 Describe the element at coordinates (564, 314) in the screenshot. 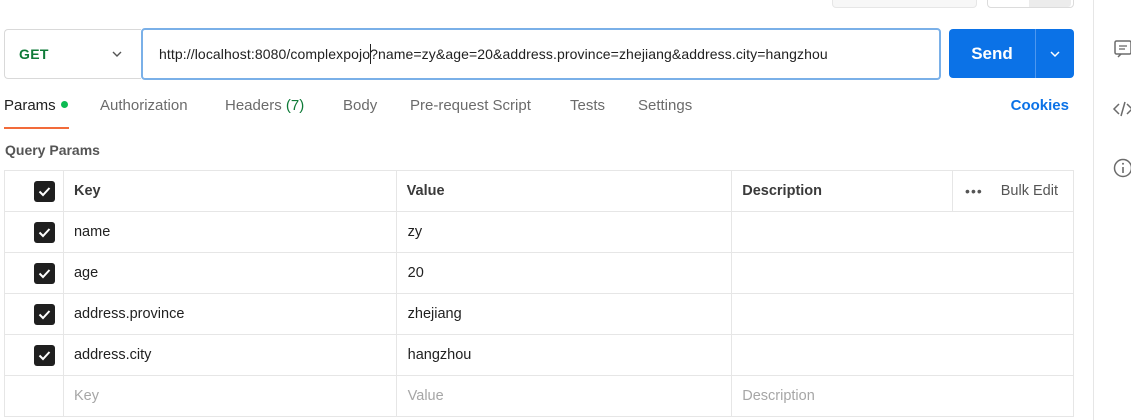

I see `value-cell: zhejiang` at that location.